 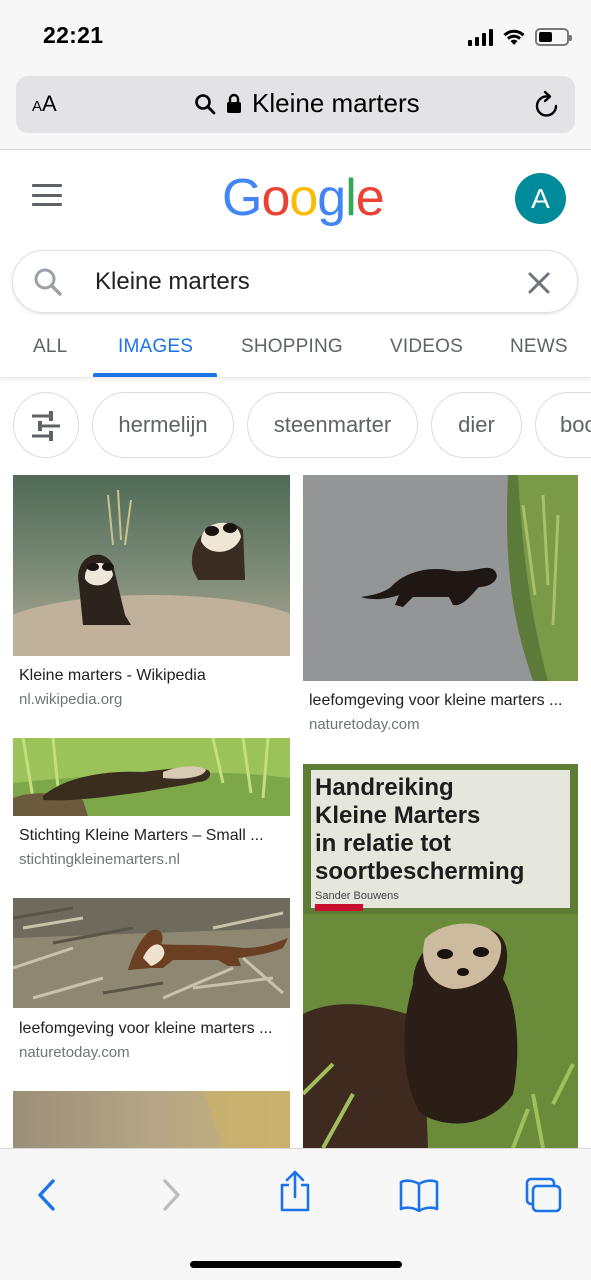 What do you see at coordinates (99, 859) in the screenshot?
I see `result-source: stichtingkleinemarters.nl` at bounding box center [99, 859].